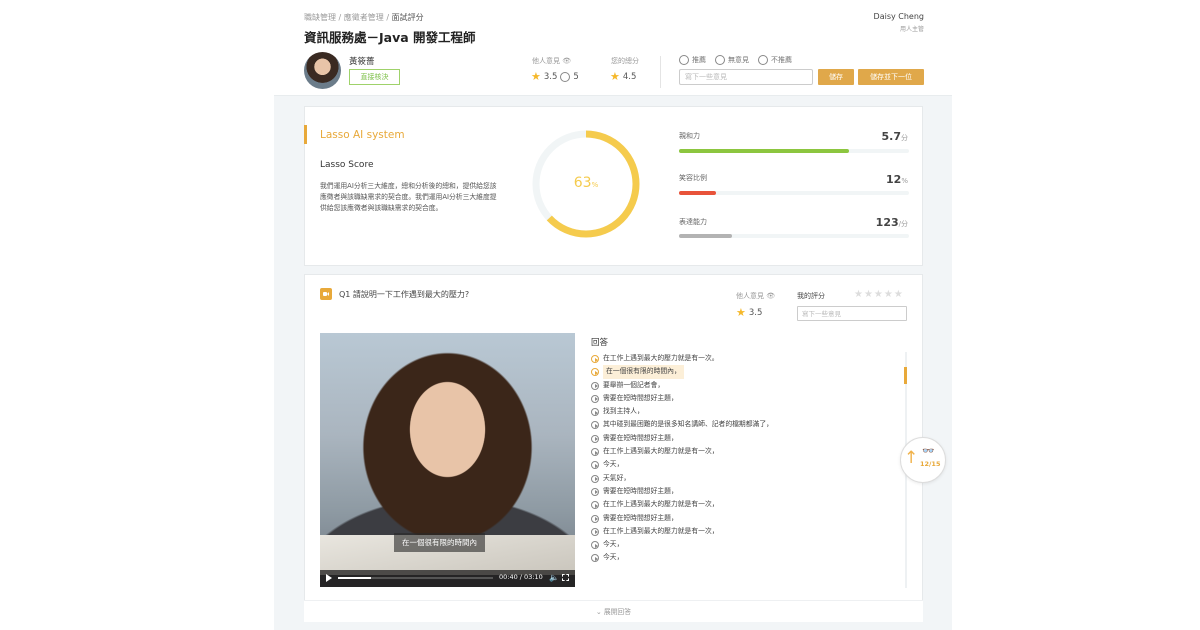  I want to click on play-icon, so click(329, 578).